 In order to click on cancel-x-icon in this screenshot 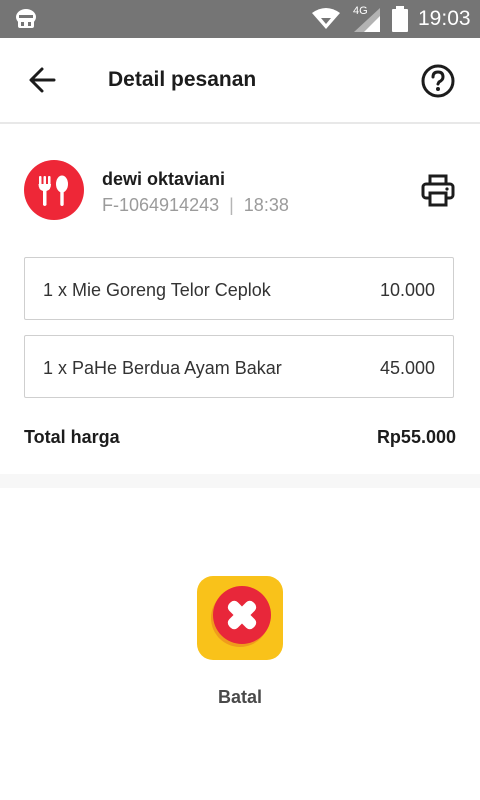, I will do `click(240, 618)`.